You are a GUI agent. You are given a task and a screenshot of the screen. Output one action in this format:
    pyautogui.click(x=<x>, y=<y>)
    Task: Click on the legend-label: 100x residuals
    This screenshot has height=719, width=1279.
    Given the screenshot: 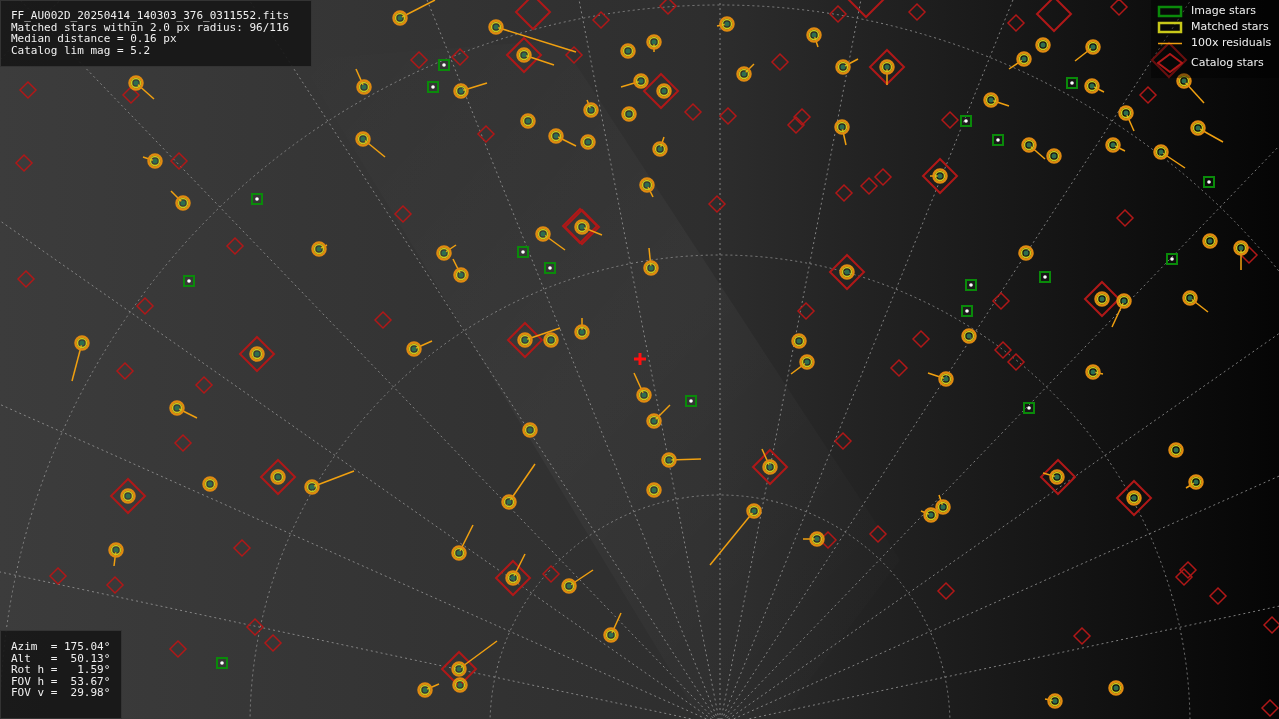 What is the action you would take?
    pyautogui.click(x=1231, y=43)
    